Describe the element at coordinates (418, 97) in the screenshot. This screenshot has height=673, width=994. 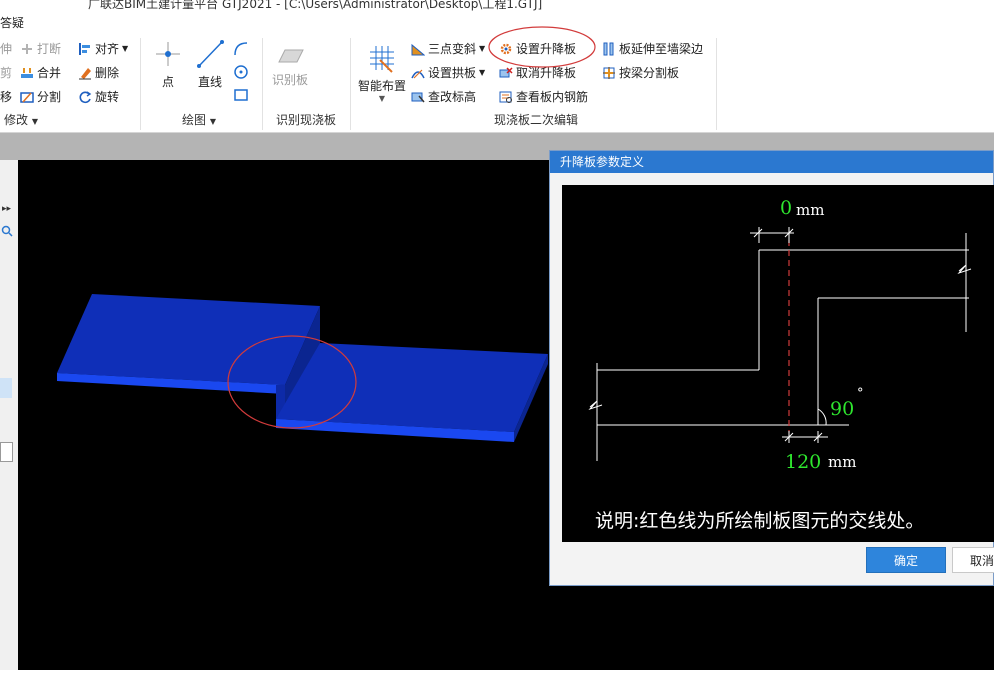
I see `elevation-icon` at that location.